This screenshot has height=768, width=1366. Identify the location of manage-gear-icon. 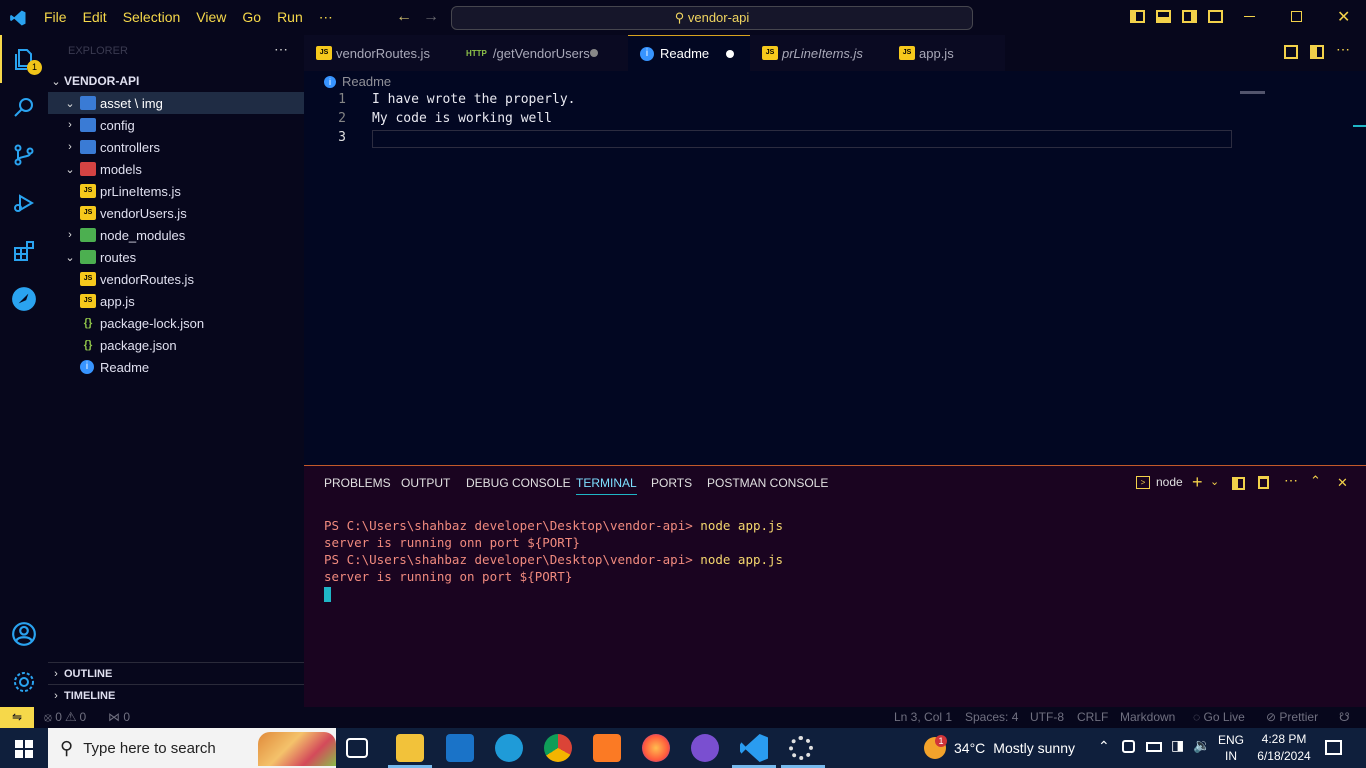
(24, 682).